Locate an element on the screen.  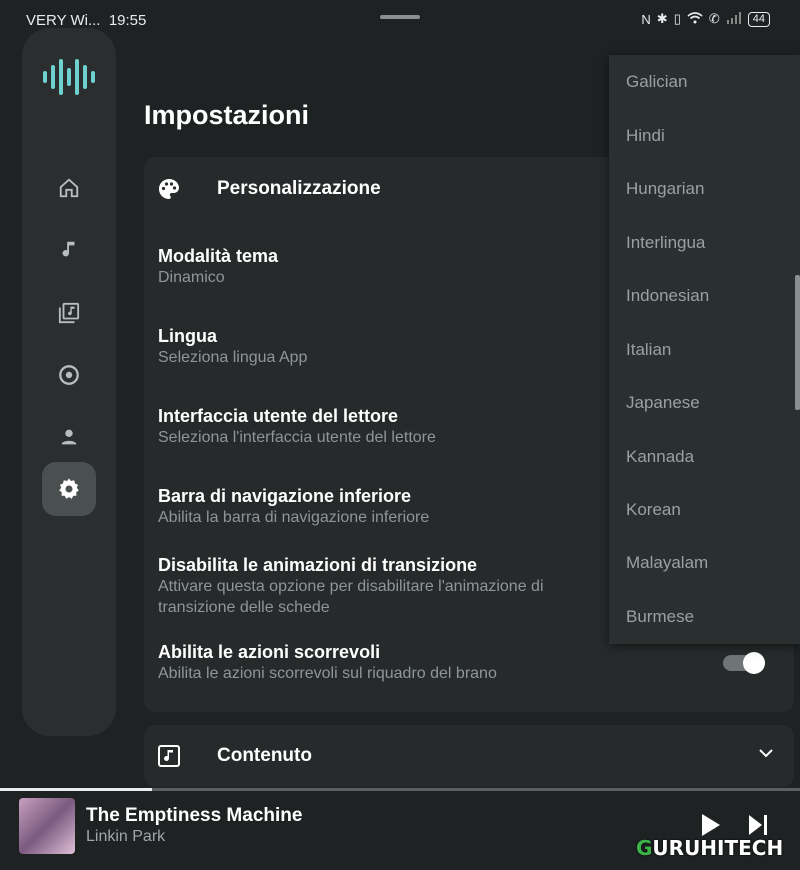
language-option: Galician is located at coordinates (656, 82).